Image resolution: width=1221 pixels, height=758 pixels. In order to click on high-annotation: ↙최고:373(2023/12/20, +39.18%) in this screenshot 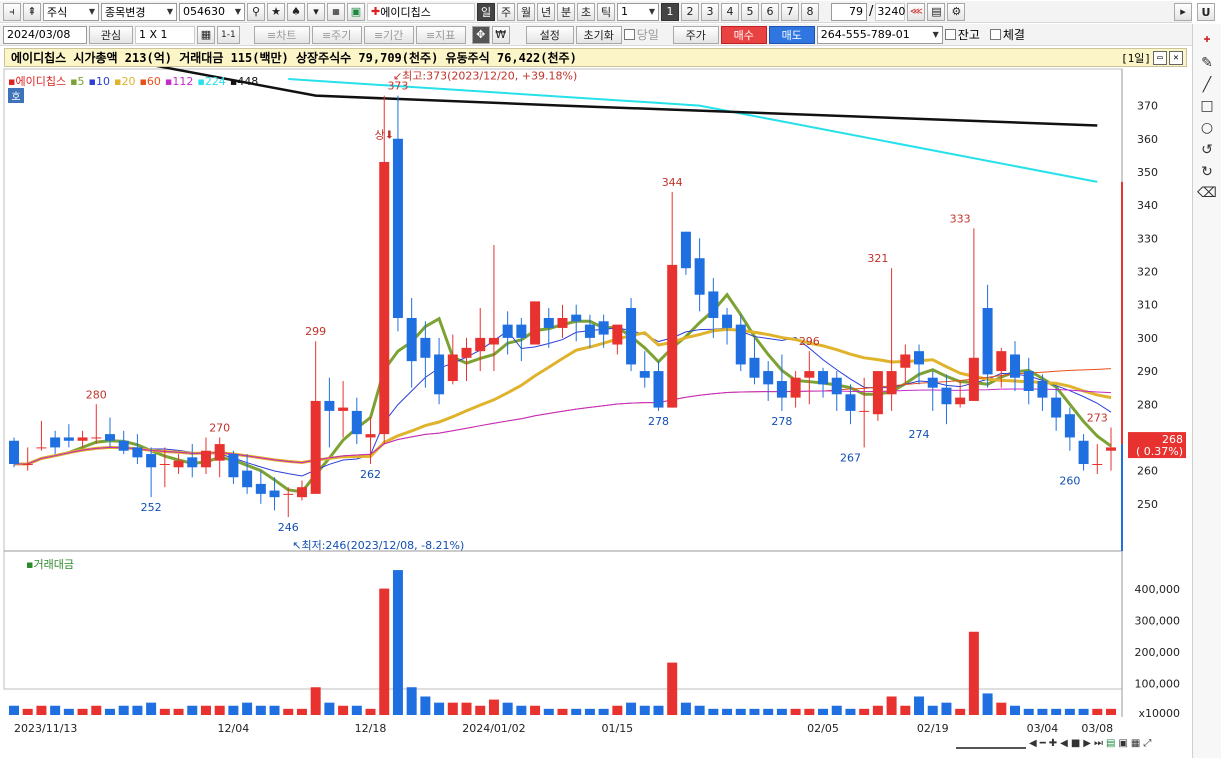, I will do `click(485, 76)`.